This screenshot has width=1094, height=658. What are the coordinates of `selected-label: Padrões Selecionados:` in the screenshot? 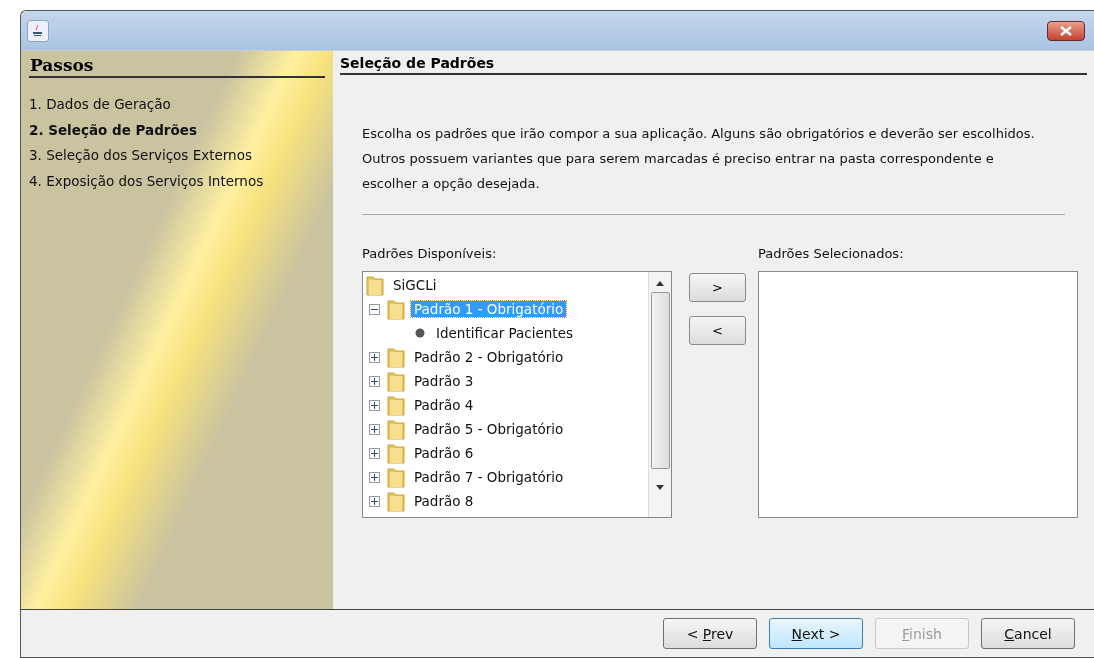 It's located at (831, 253).